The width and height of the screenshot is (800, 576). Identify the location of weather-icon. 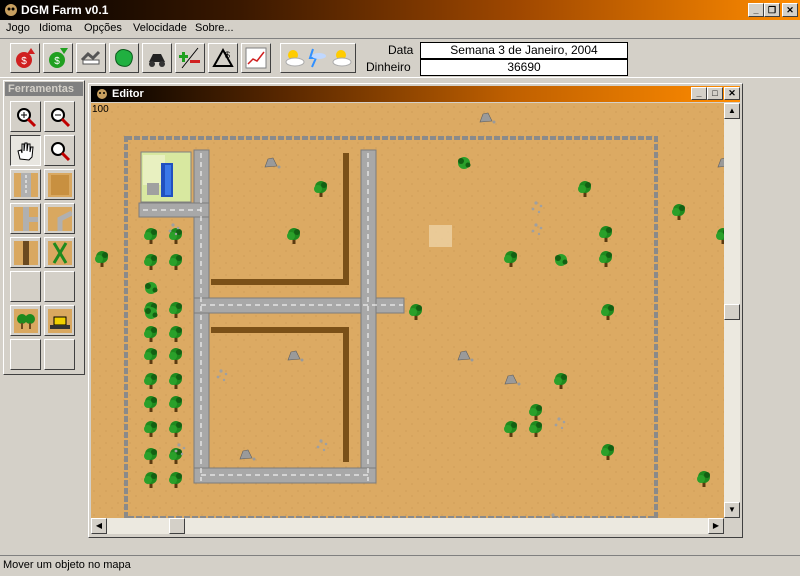
(318, 58).